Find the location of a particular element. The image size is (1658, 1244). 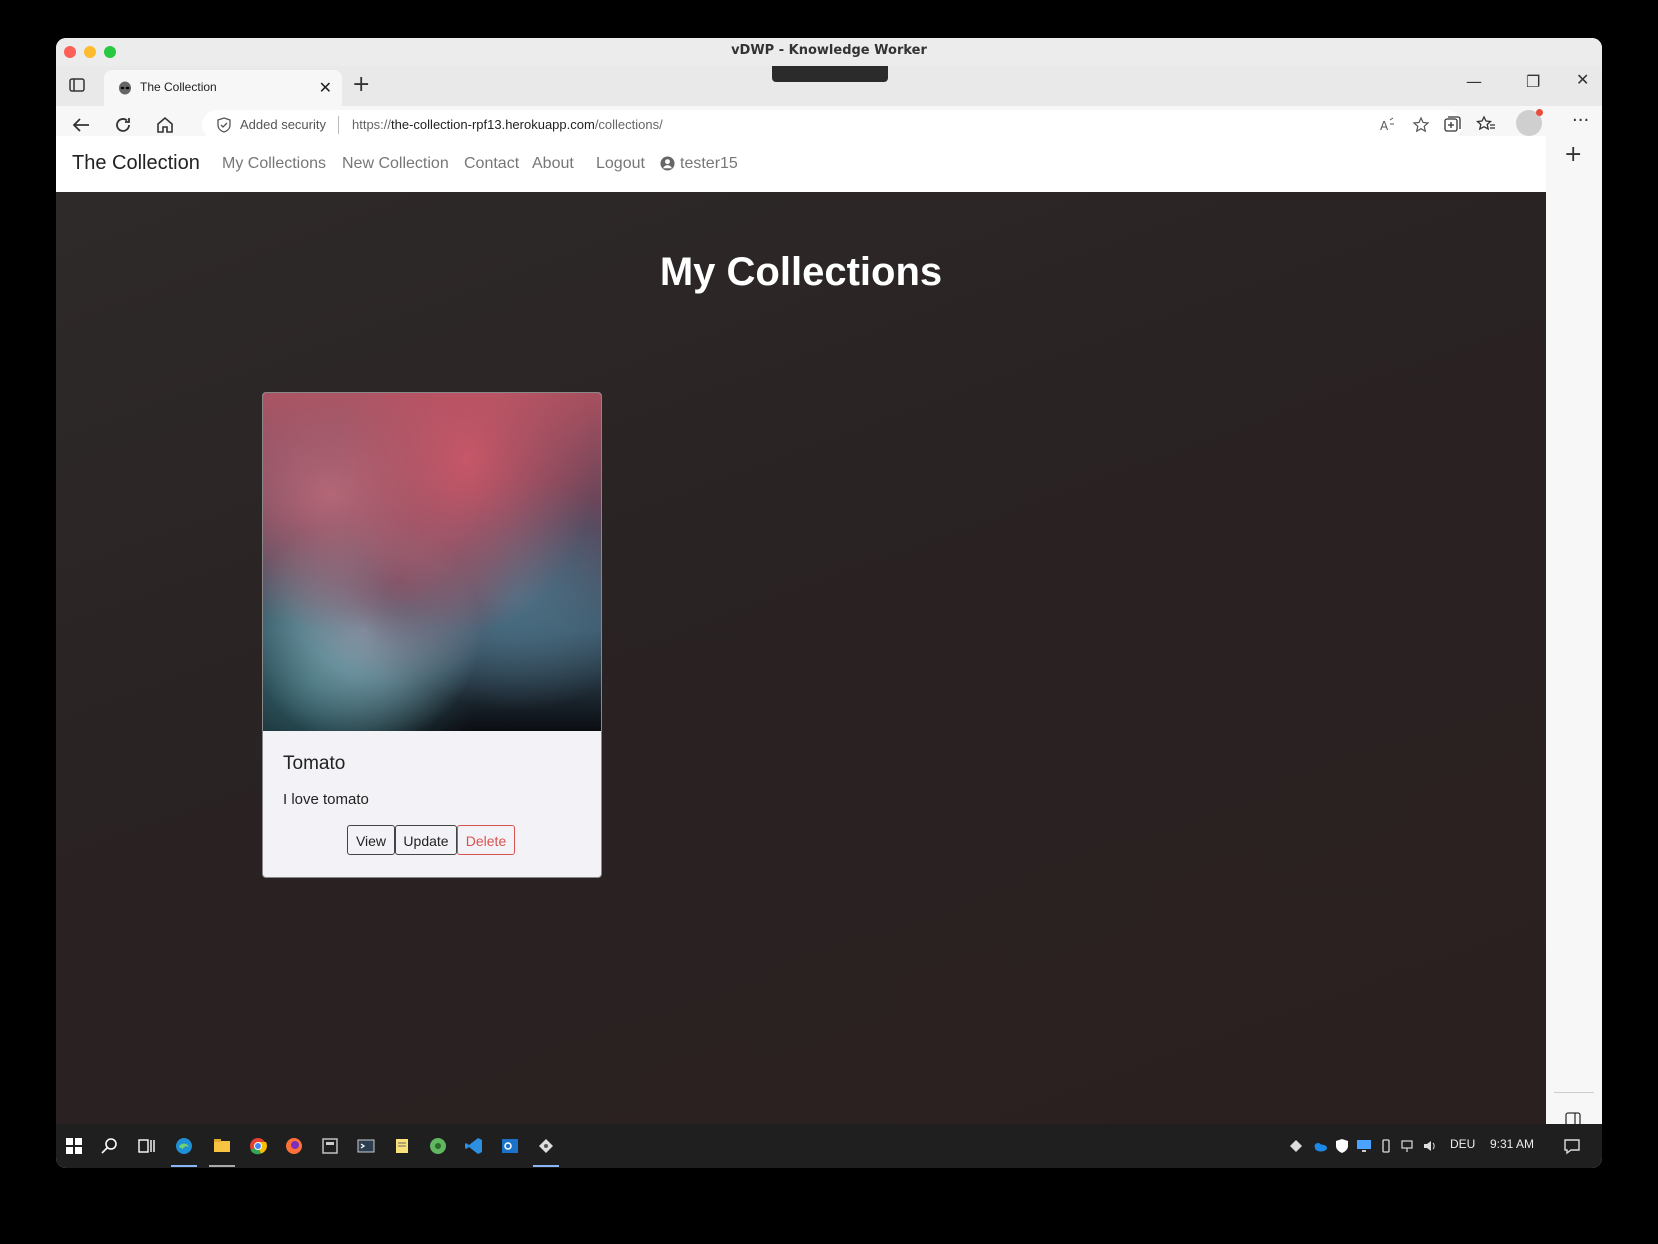

collection-card: Tomato I love tomato View Update Delete is located at coordinates (432, 635).